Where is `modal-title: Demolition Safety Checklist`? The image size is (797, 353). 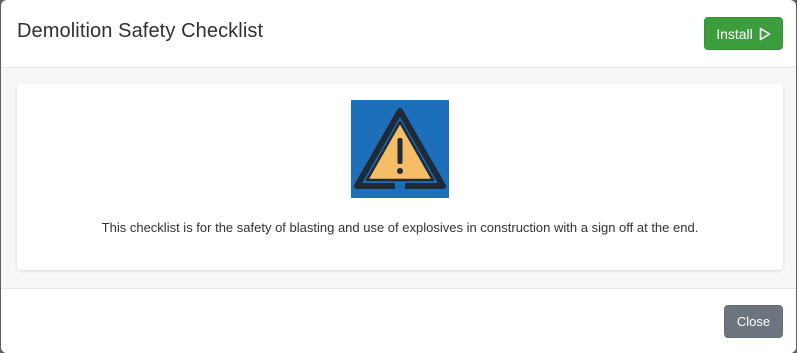 modal-title: Demolition Safety Checklist is located at coordinates (140, 31).